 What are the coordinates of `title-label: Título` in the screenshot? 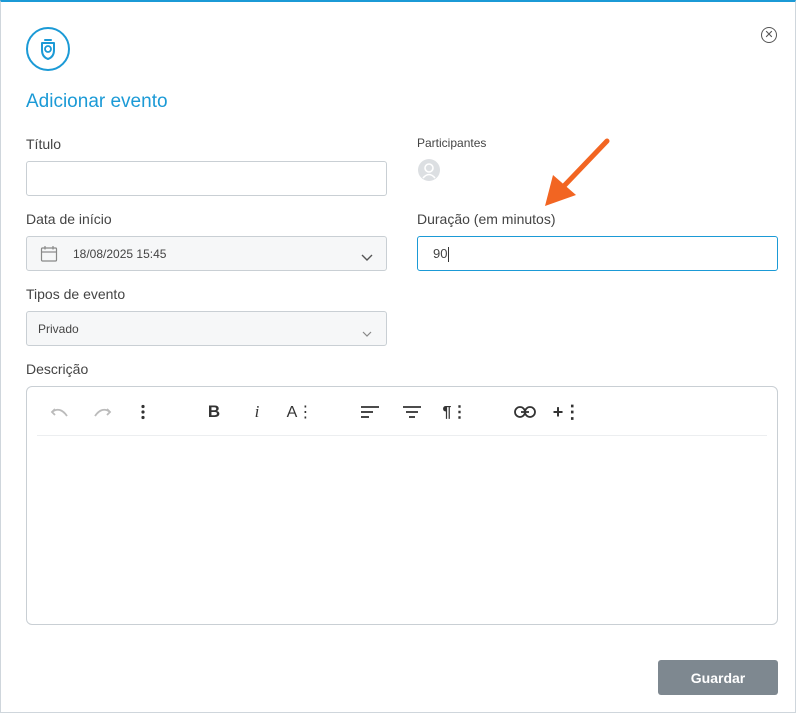 It's located at (44, 144).